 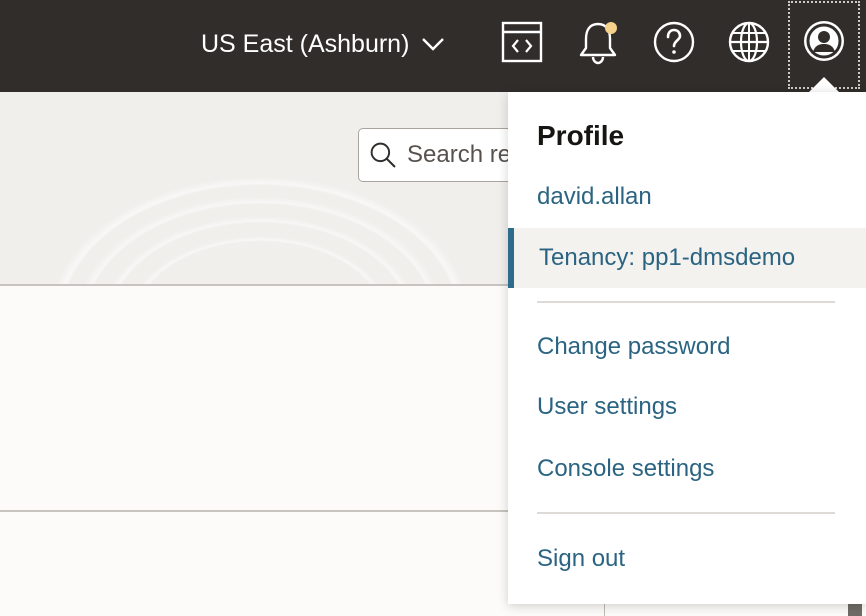 I want to click on language-button, so click(x=749, y=42).